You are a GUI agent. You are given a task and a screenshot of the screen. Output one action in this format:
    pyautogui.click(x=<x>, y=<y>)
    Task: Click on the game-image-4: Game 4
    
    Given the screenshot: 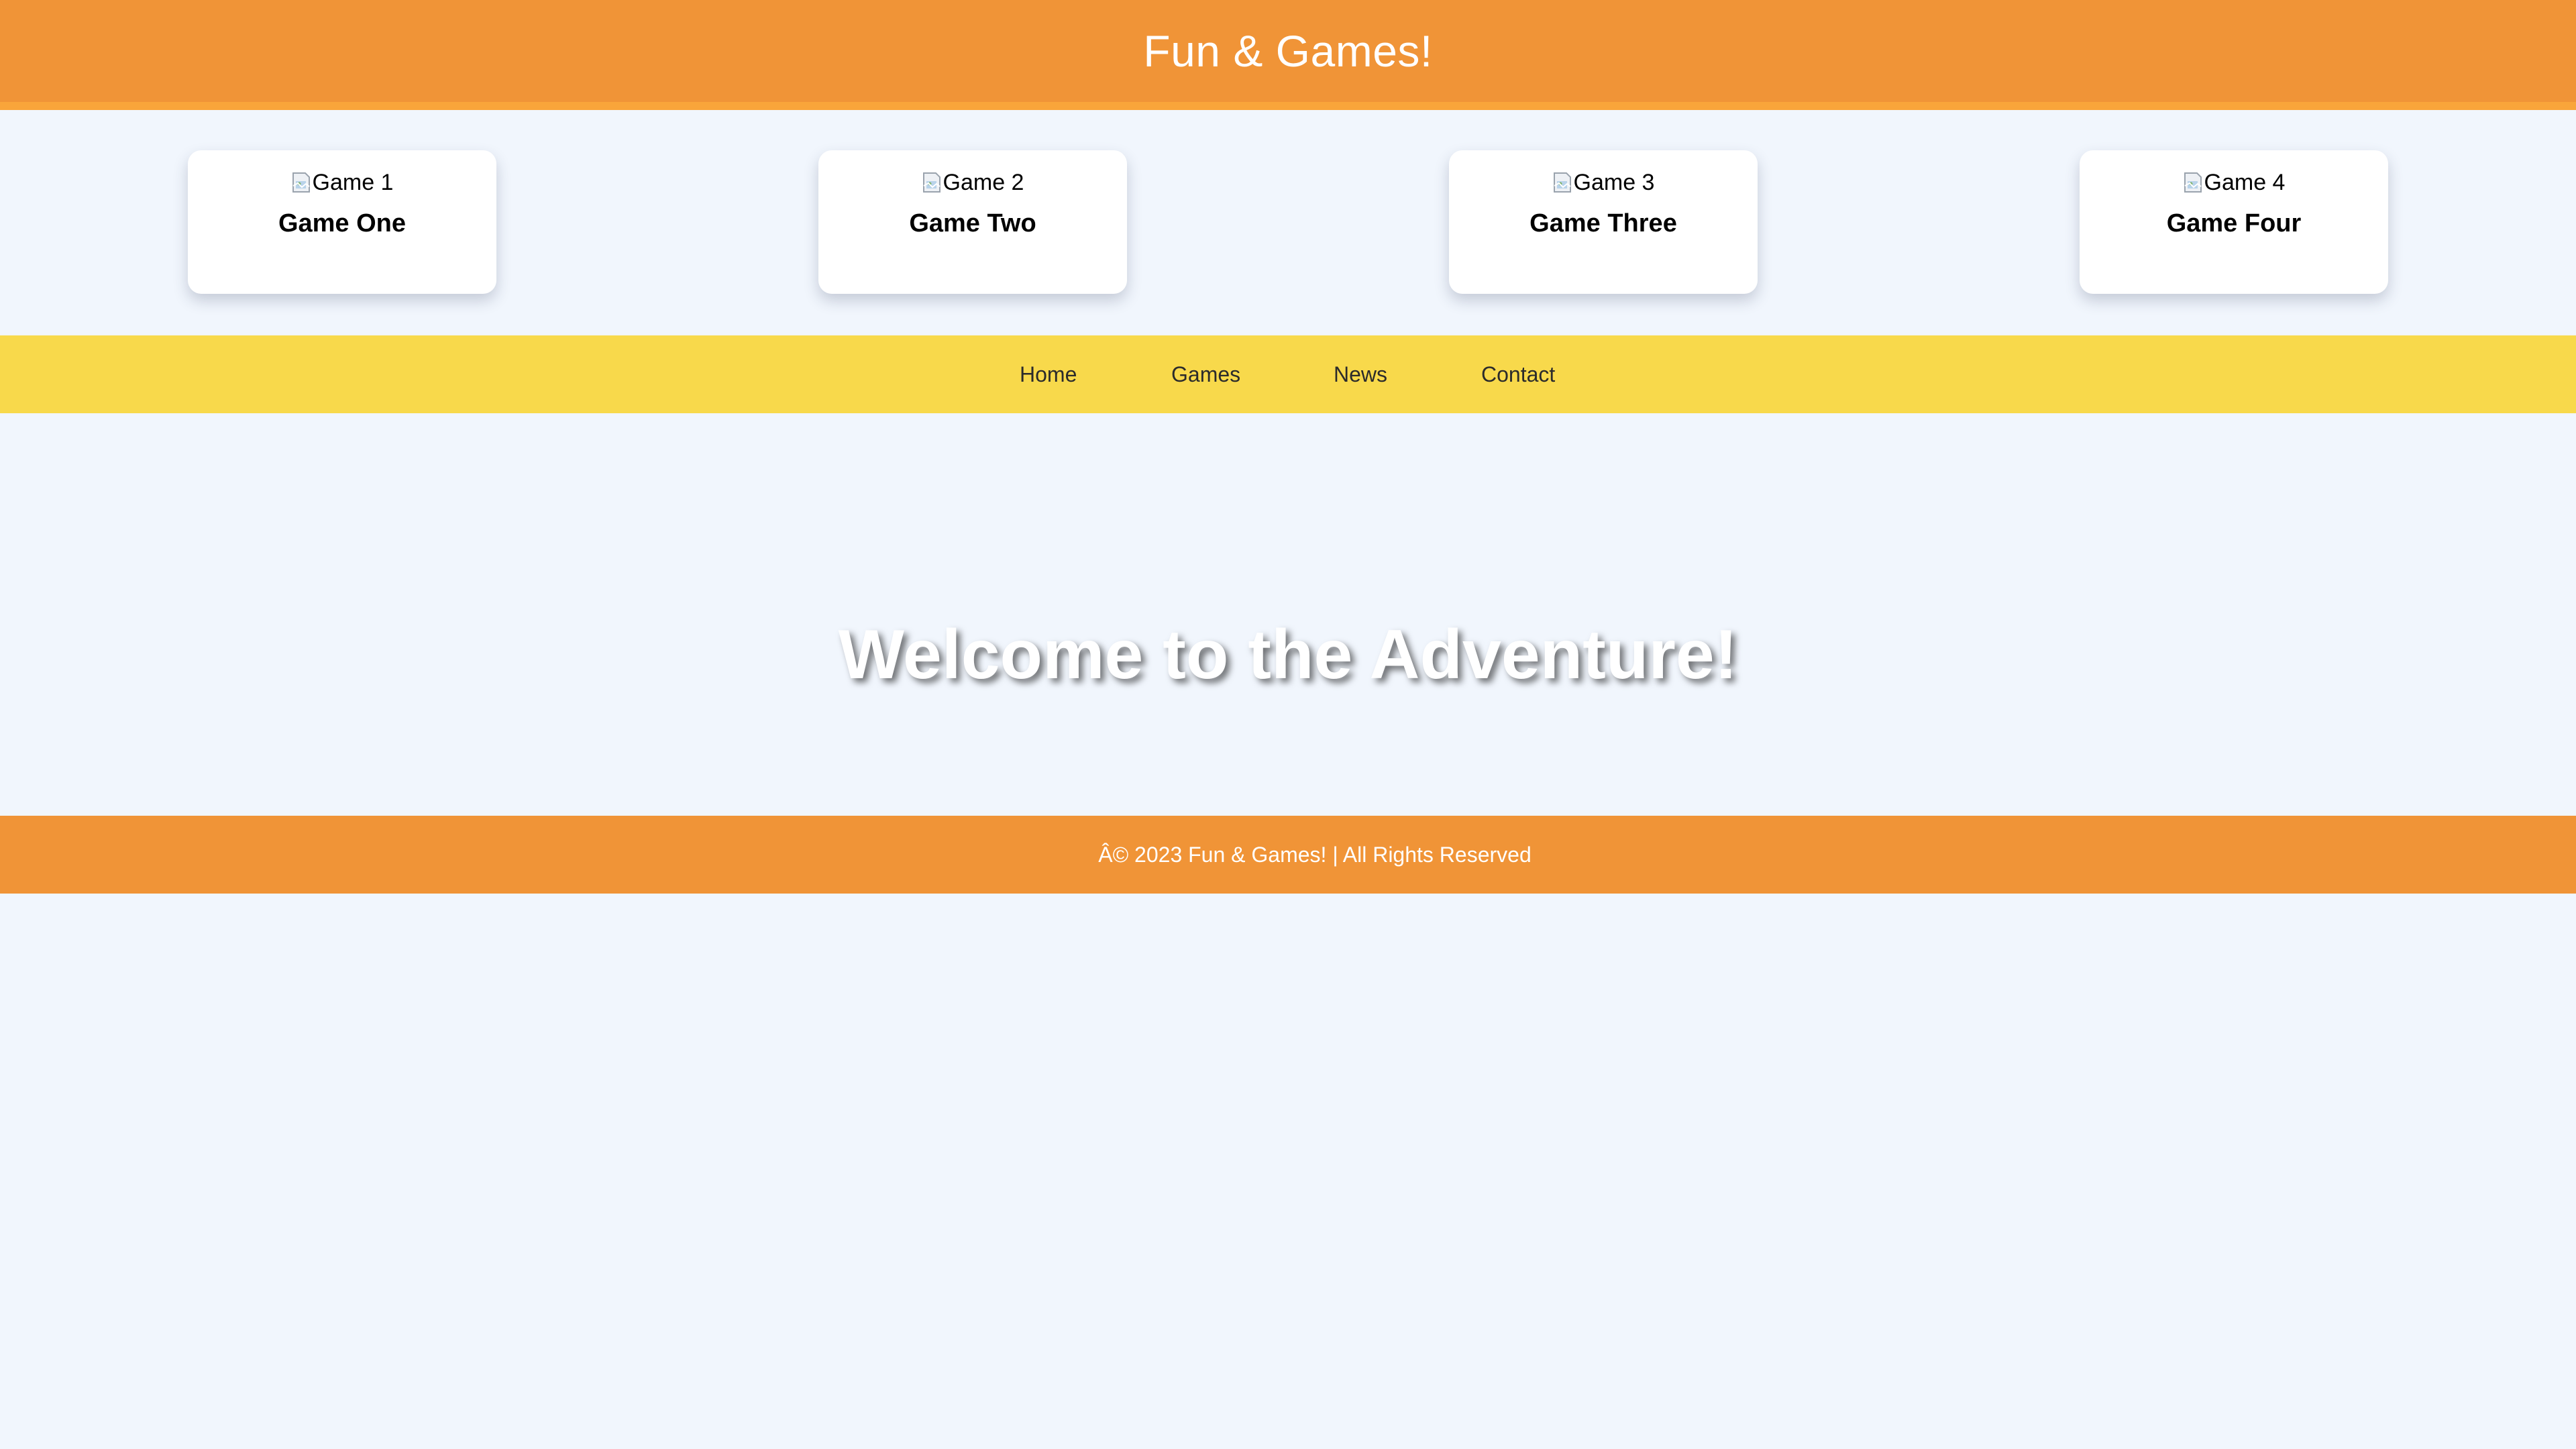 What is the action you would take?
    pyautogui.click(x=2234, y=182)
    